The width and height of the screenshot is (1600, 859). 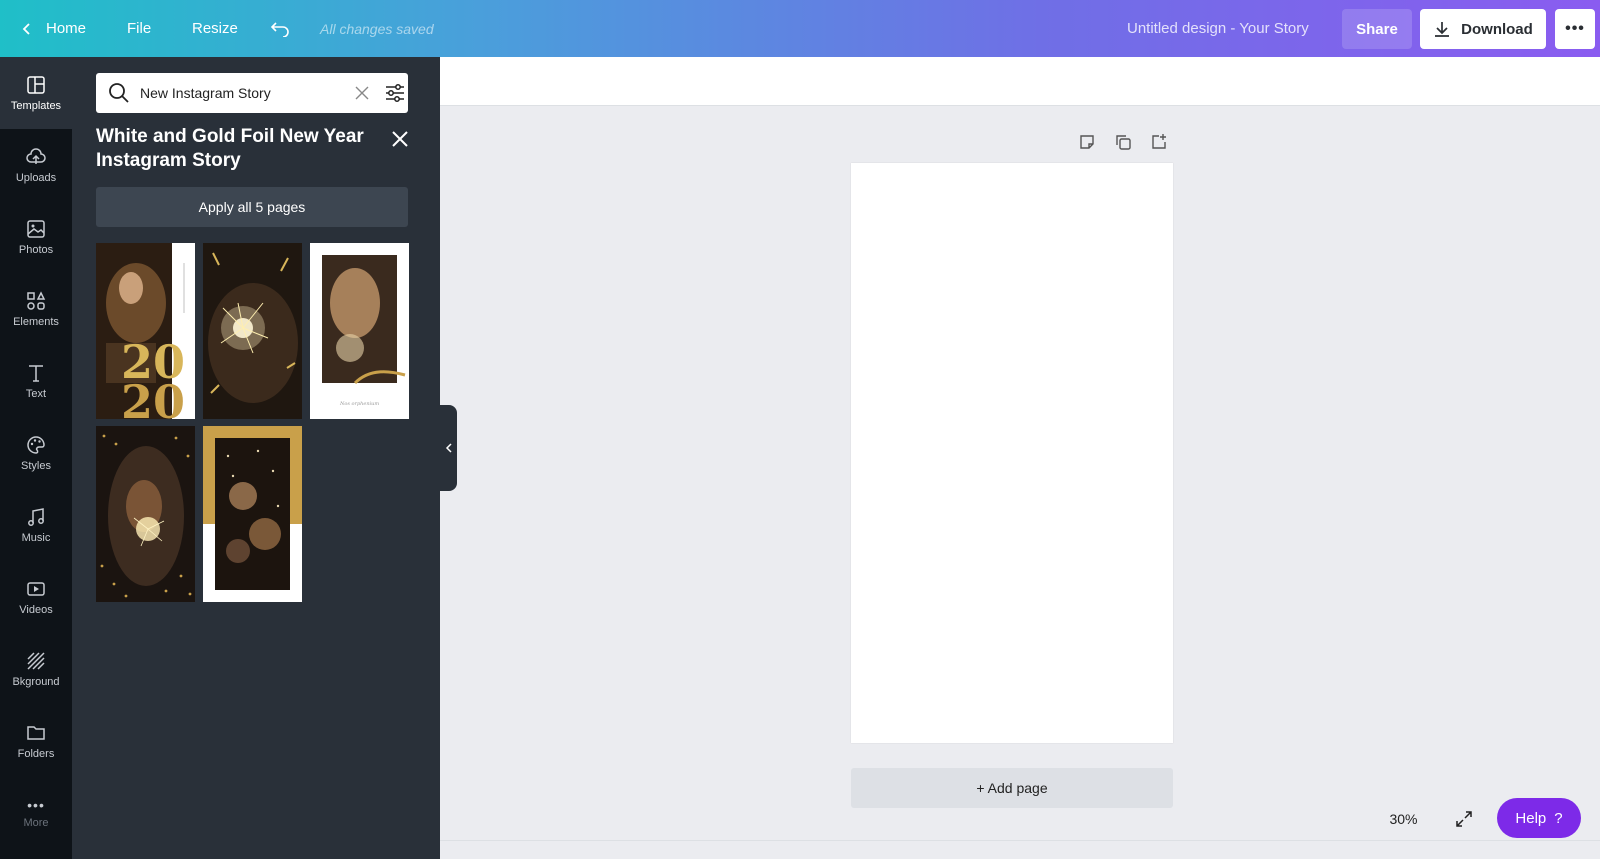 What do you see at coordinates (1464, 819) in the screenshot?
I see `fullscreen-expand-icon` at bounding box center [1464, 819].